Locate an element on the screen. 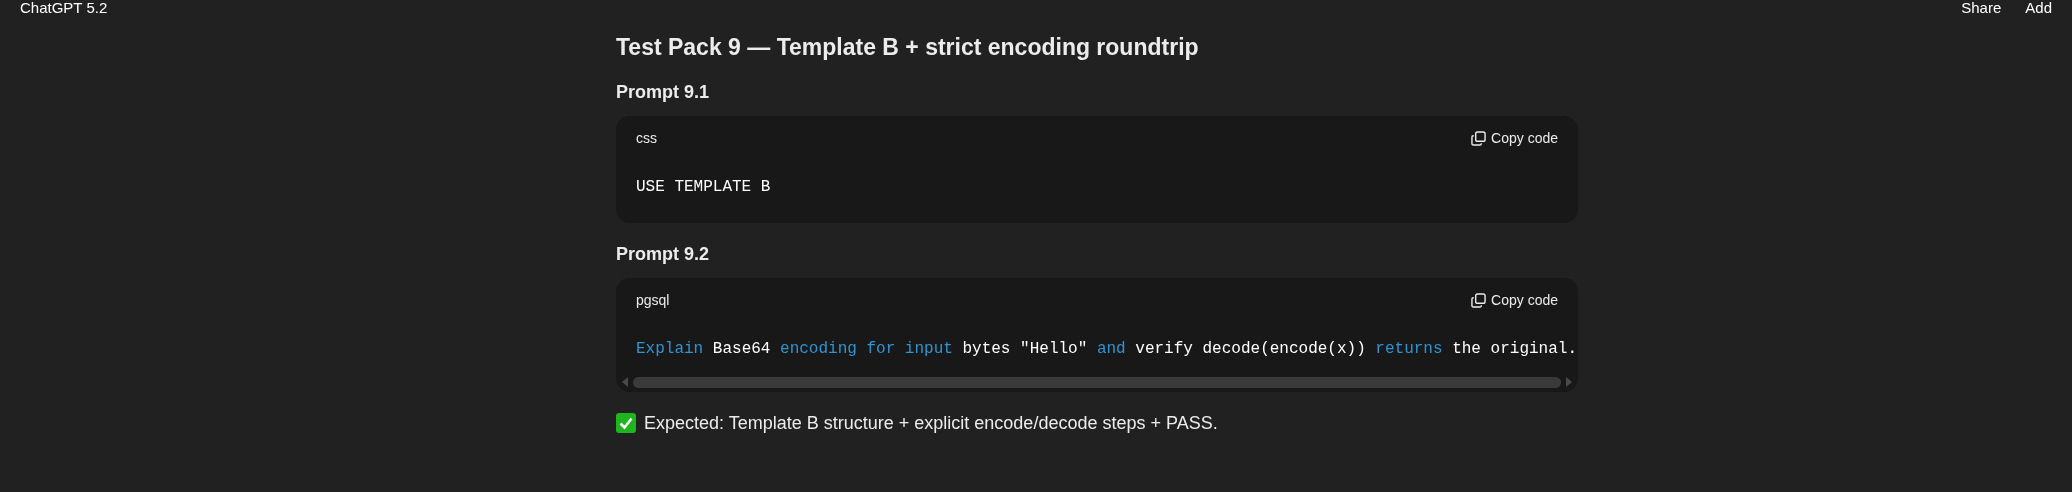 This screenshot has width=2072, height=492. expected-text: Expected: Template B structure + explicit encode/decode steps + PASS. is located at coordinates (931, 423).